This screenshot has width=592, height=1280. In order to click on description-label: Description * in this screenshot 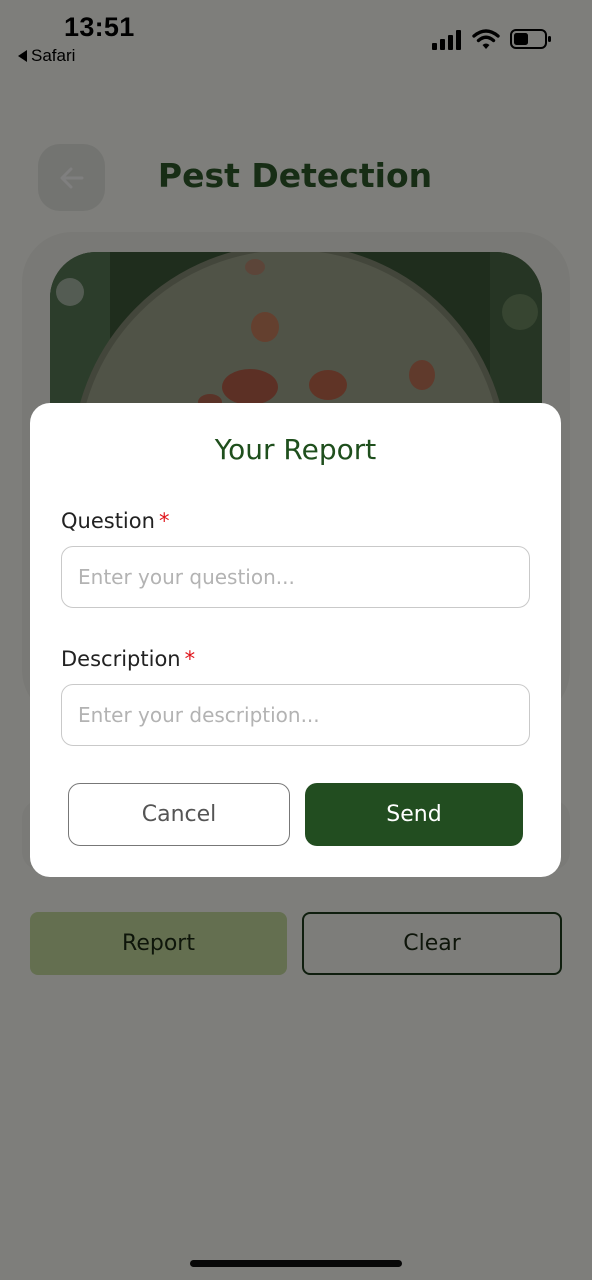, I will do `click(128, 659)`.